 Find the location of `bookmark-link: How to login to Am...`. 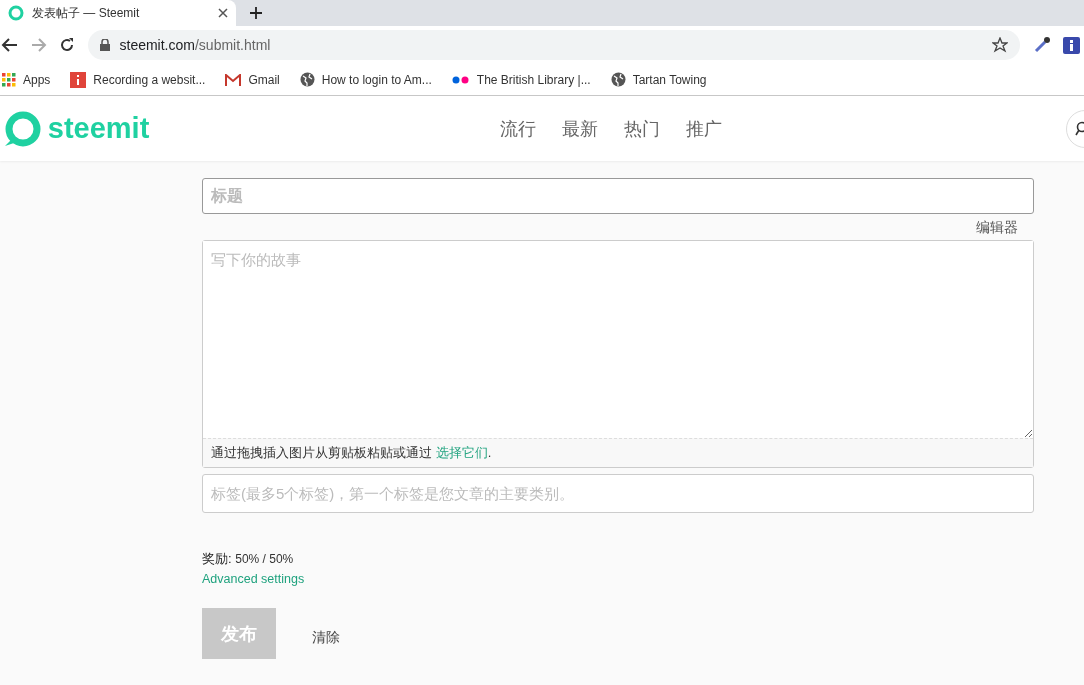

bookmark-link: How to login to Am... is located at coordinates (365, 79).